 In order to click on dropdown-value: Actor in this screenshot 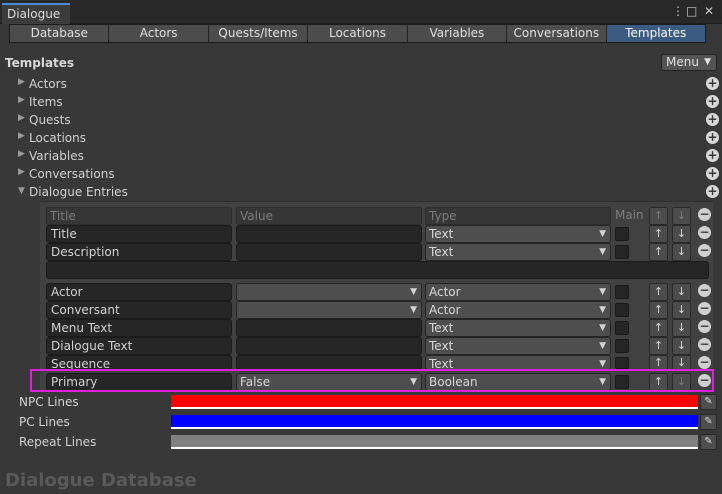, I will do `click(445, 292)`.